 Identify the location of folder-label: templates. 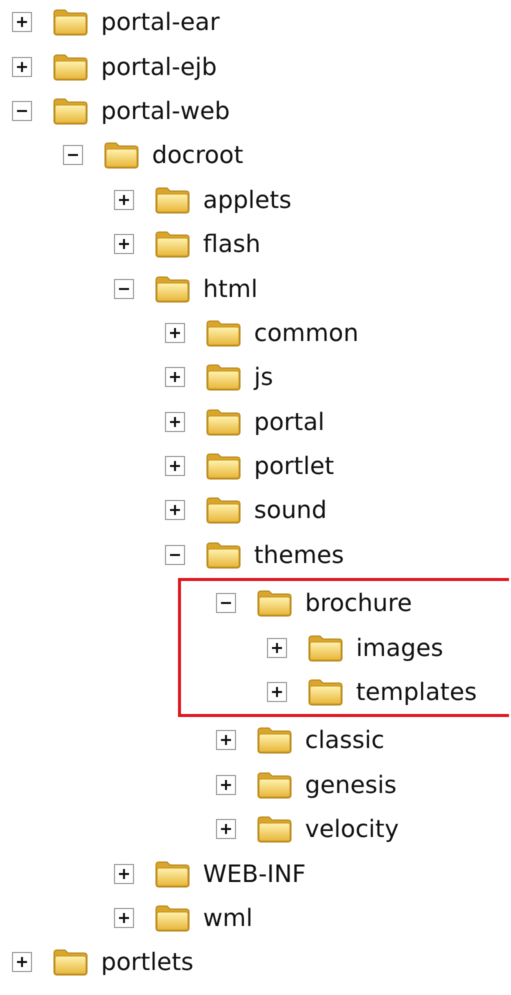
(416, 692).